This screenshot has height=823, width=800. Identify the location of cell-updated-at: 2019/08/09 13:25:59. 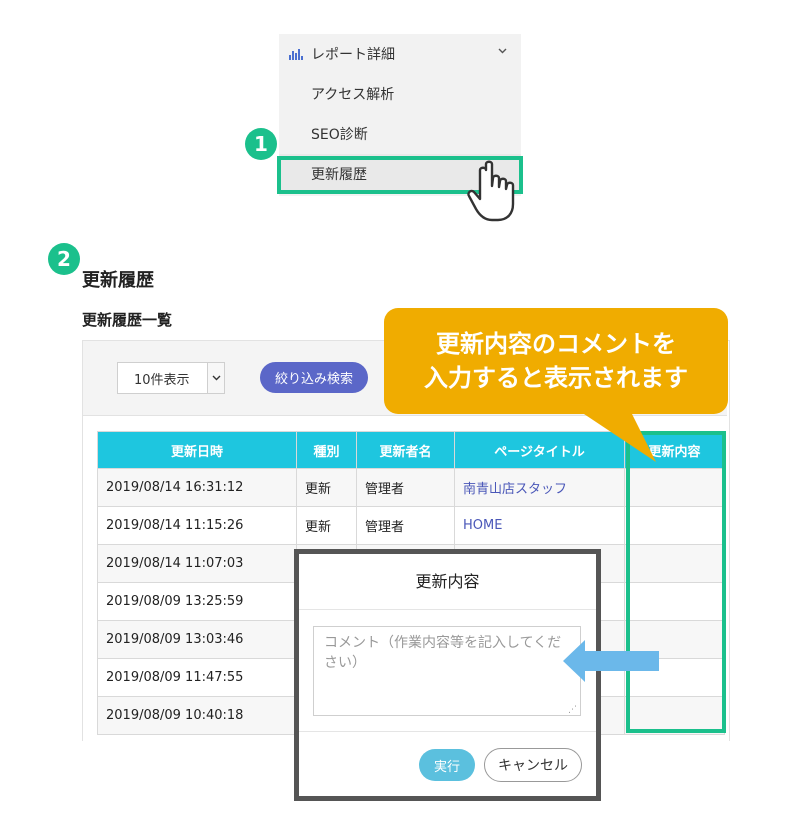
(197, 601).